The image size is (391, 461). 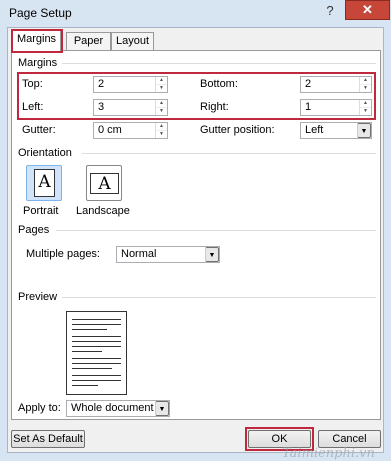 What do you see at coordinates (139, 254) in the screenshot?
I see `multiple-pages-value: Normal` at bounding box center [139, 254].